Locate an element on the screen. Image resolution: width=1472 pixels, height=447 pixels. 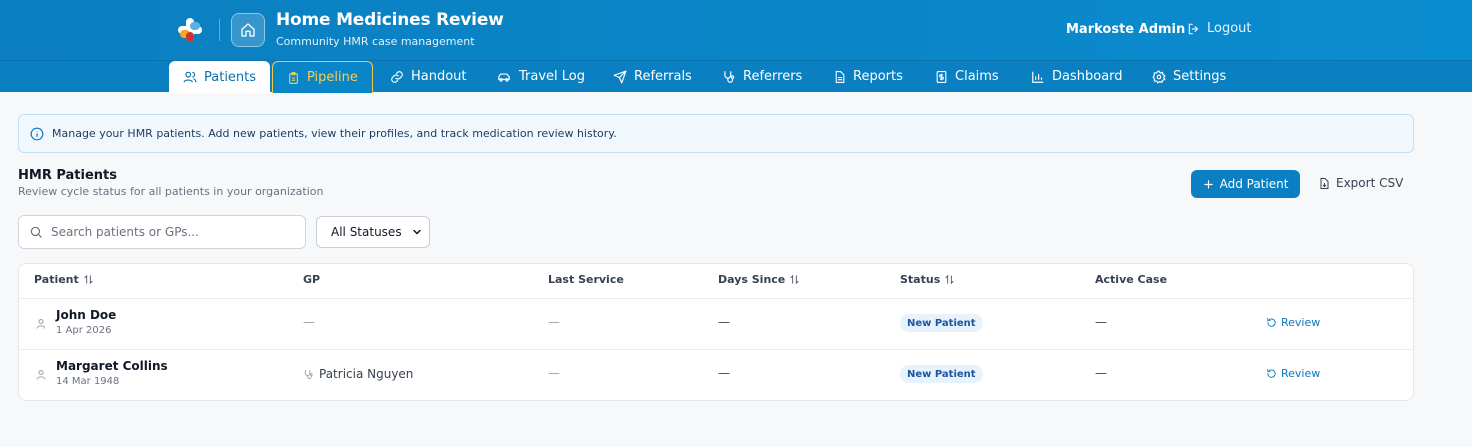
status-filter-select: All Statuses is located at coordinates (373, 232).